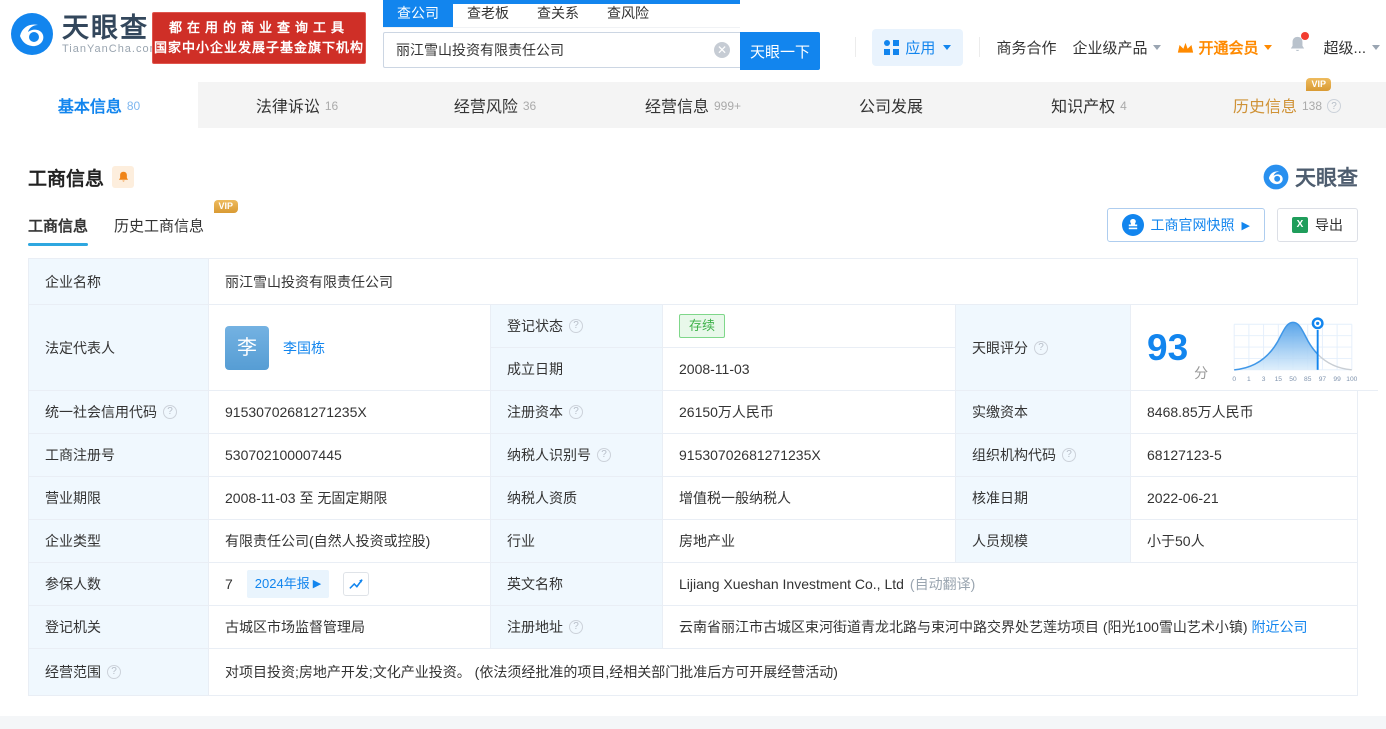  I want to click on field-label-business-term: 营业期限, so click(119, 498).